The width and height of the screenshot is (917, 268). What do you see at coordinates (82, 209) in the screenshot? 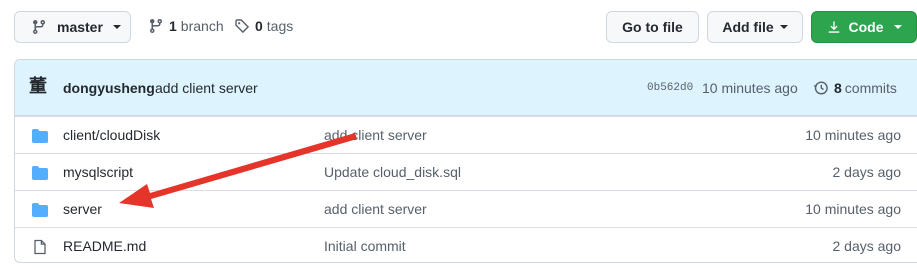
I see `file-name-link: server` at bounding box center [82, 209].